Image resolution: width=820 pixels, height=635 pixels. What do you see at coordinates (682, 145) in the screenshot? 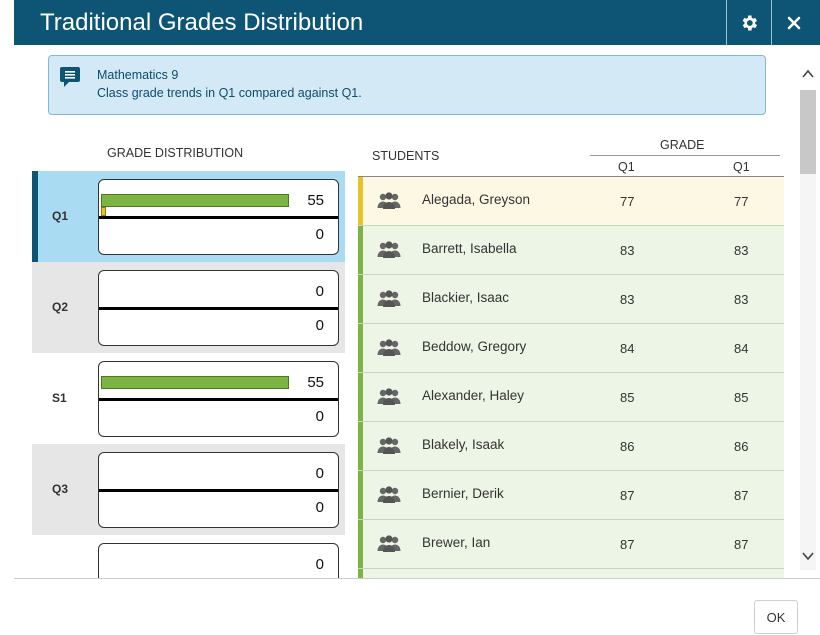
I see `grade-header: GRADE` at bounding box center [682, 145].